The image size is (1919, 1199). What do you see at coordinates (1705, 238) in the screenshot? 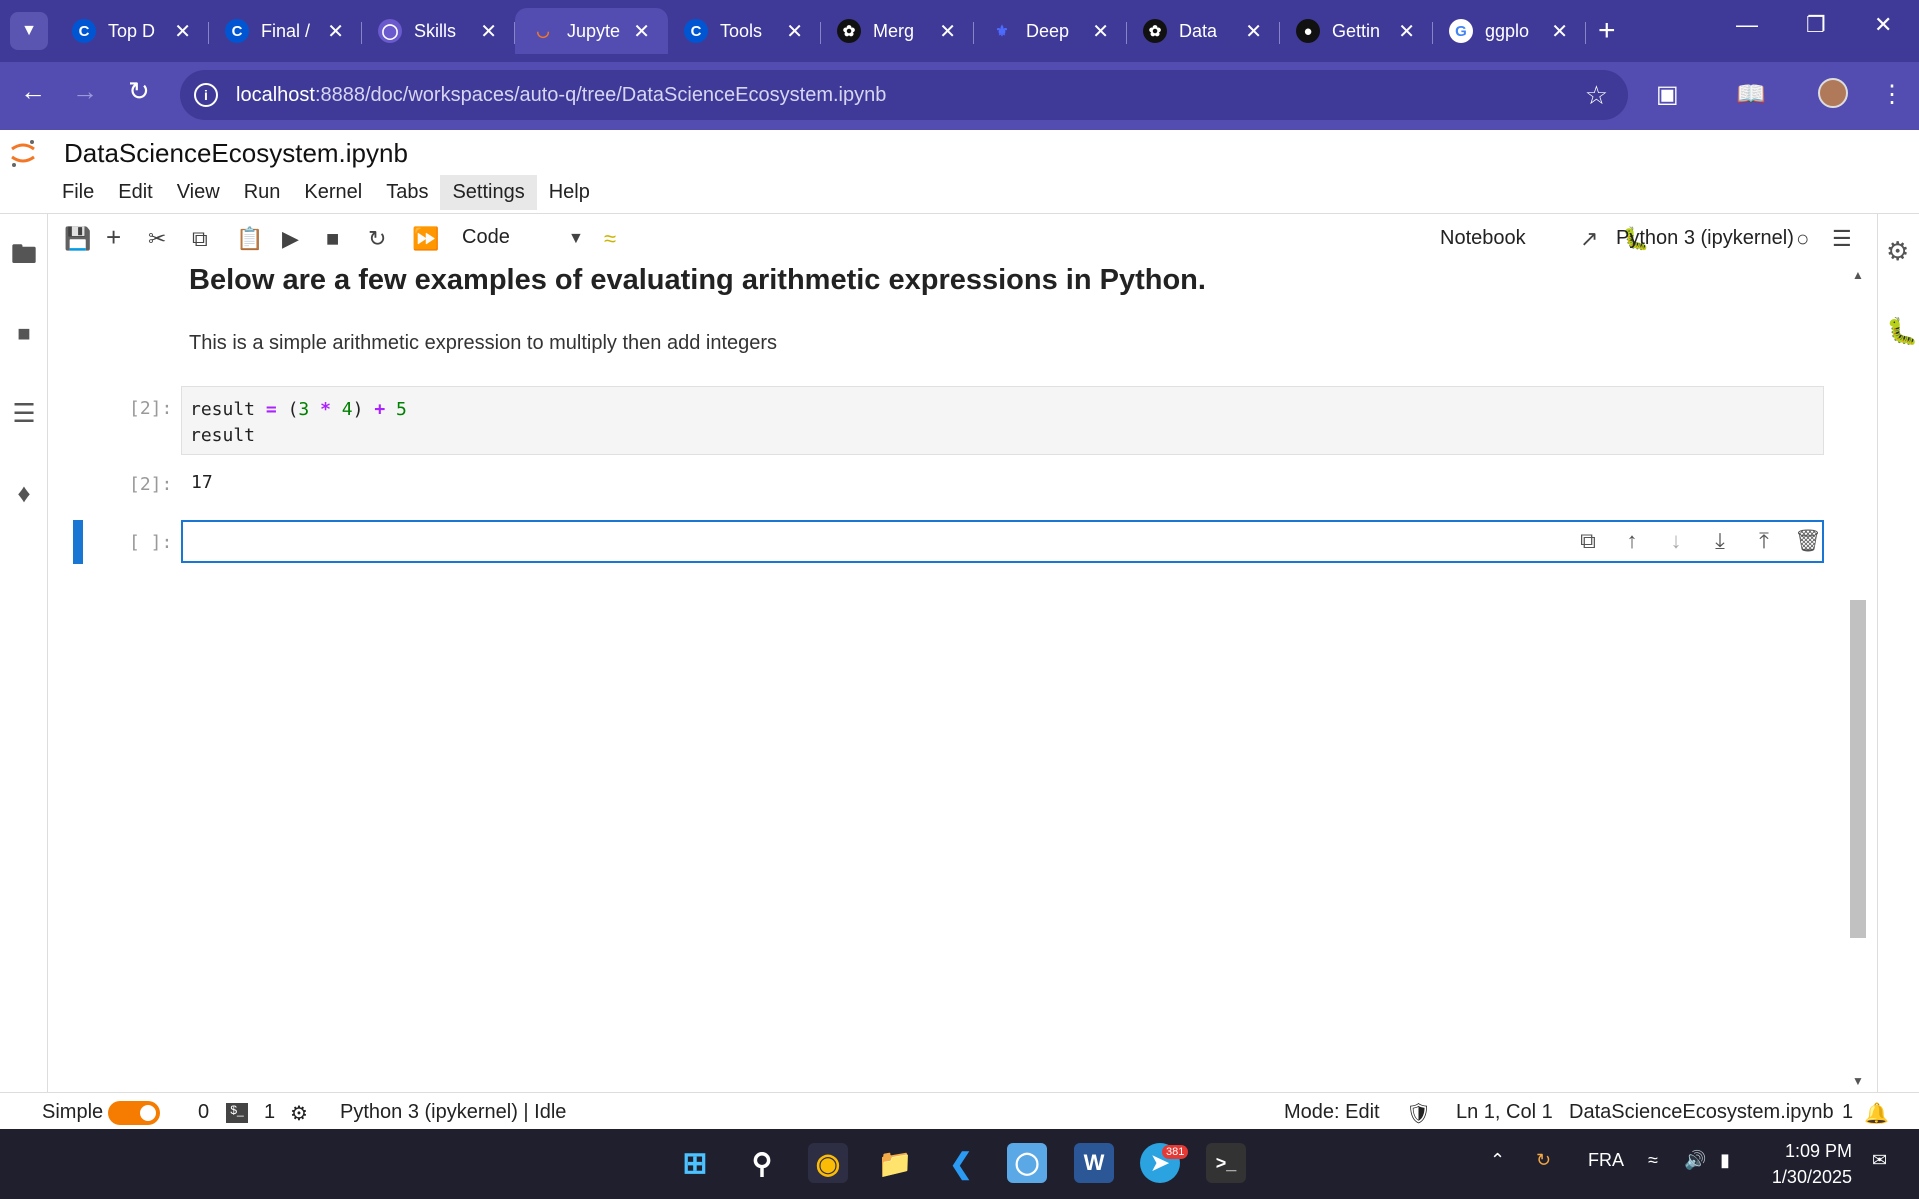
I see `kernel-name-button: Python 3 (ipykernel)` at bounding box center [1705, 238].